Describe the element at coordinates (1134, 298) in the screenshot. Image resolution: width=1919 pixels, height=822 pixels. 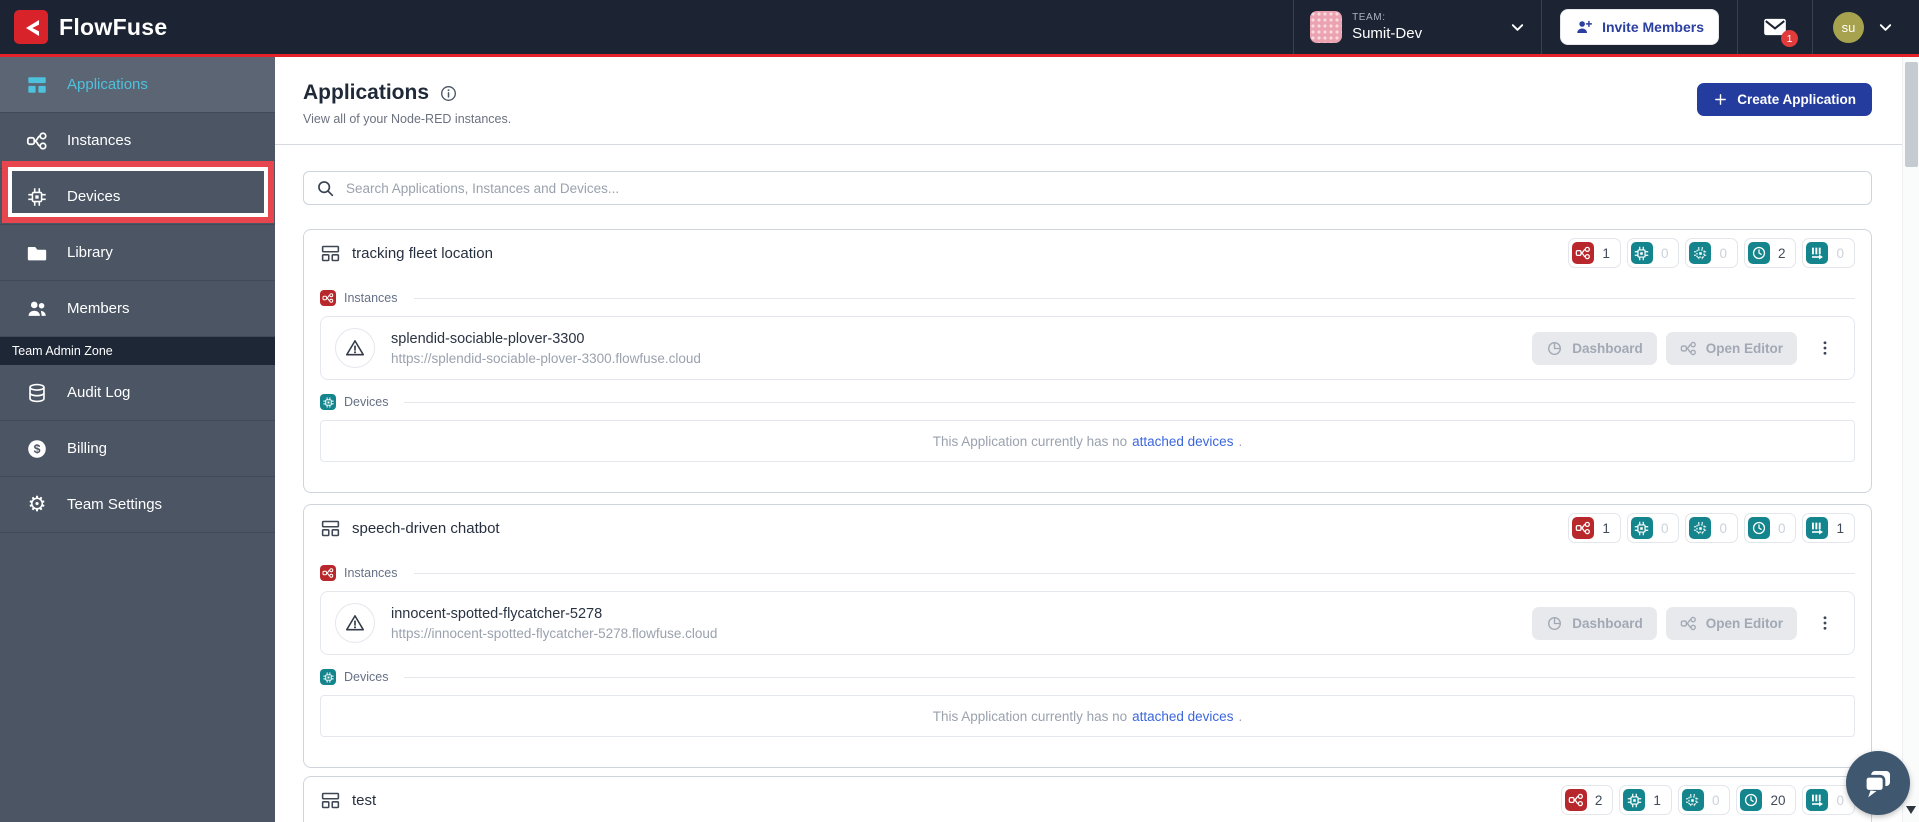
I see `section-divider` at that location.